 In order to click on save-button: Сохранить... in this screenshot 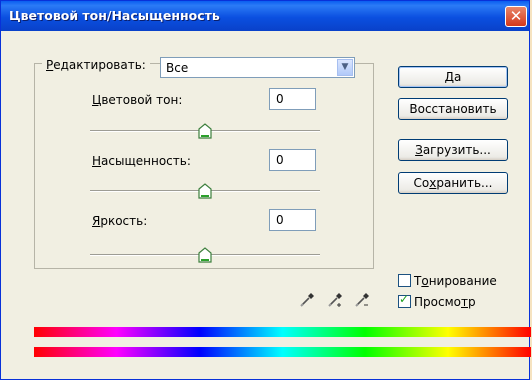, I will do `click(453, 183)`.